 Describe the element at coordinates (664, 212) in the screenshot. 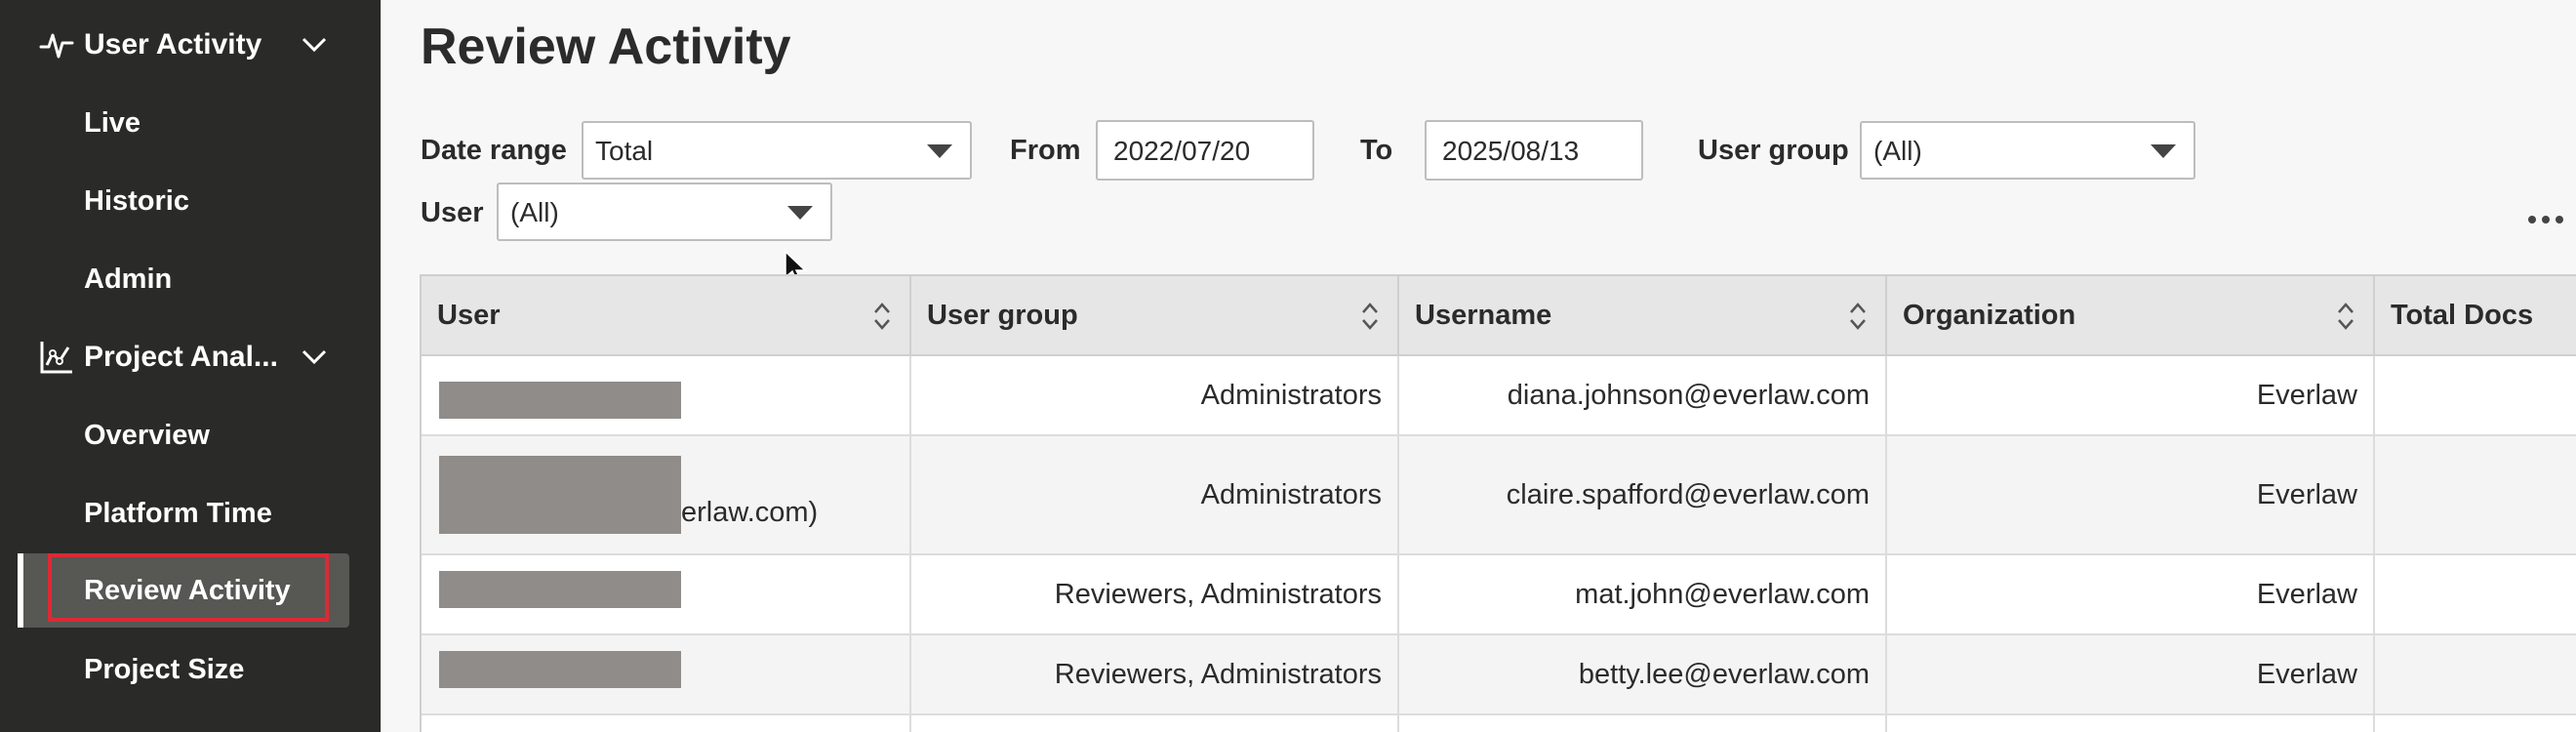

I see `user-select: (All)` at that location.